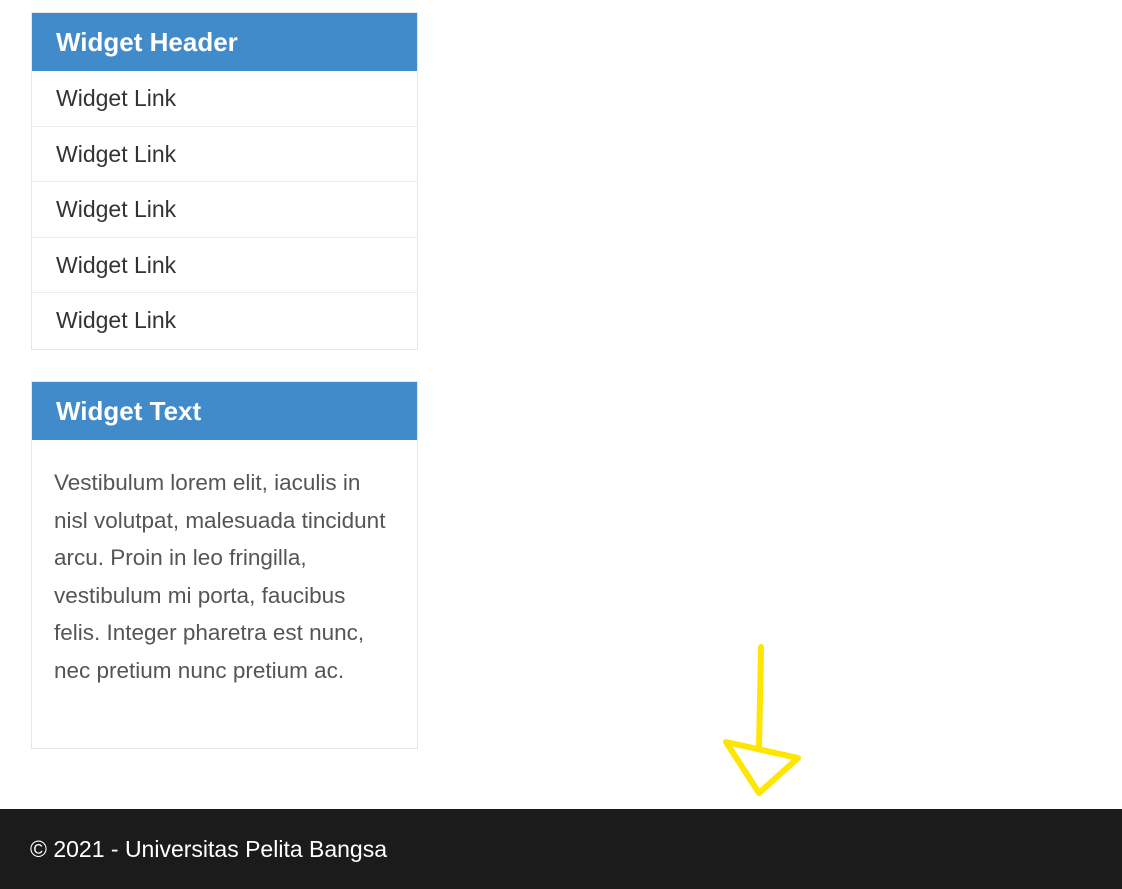 The image size is (1122, 889). I want to click on footer-copyright: © 2021 - Universitas Pelita Bangsa, so click(209, 849).